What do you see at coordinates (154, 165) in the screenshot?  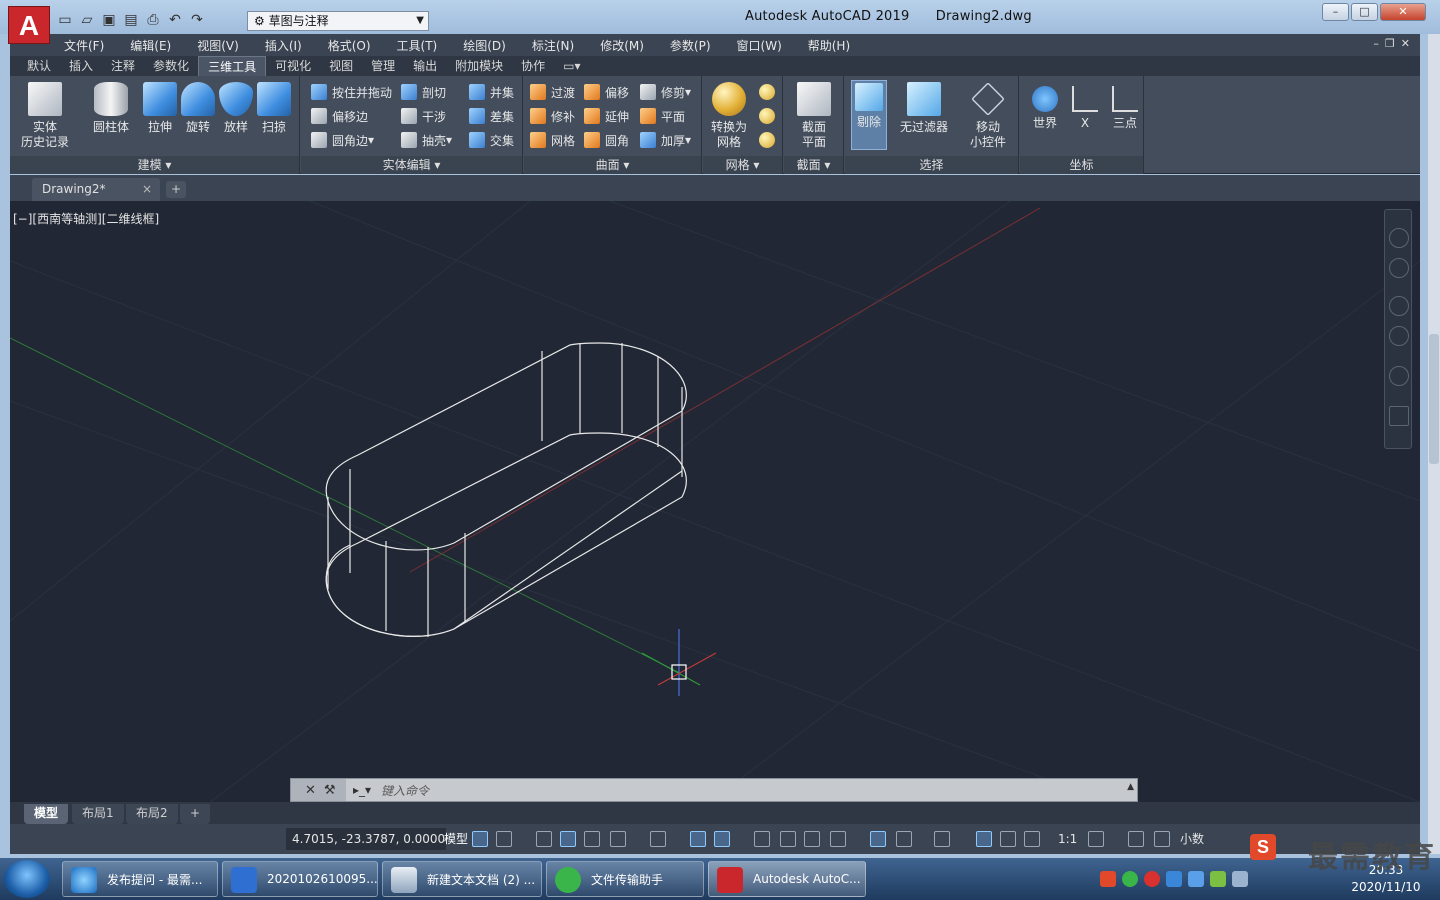 I see `panel-title-modeling: 建模 ▾` at bounding box center [154, 165].